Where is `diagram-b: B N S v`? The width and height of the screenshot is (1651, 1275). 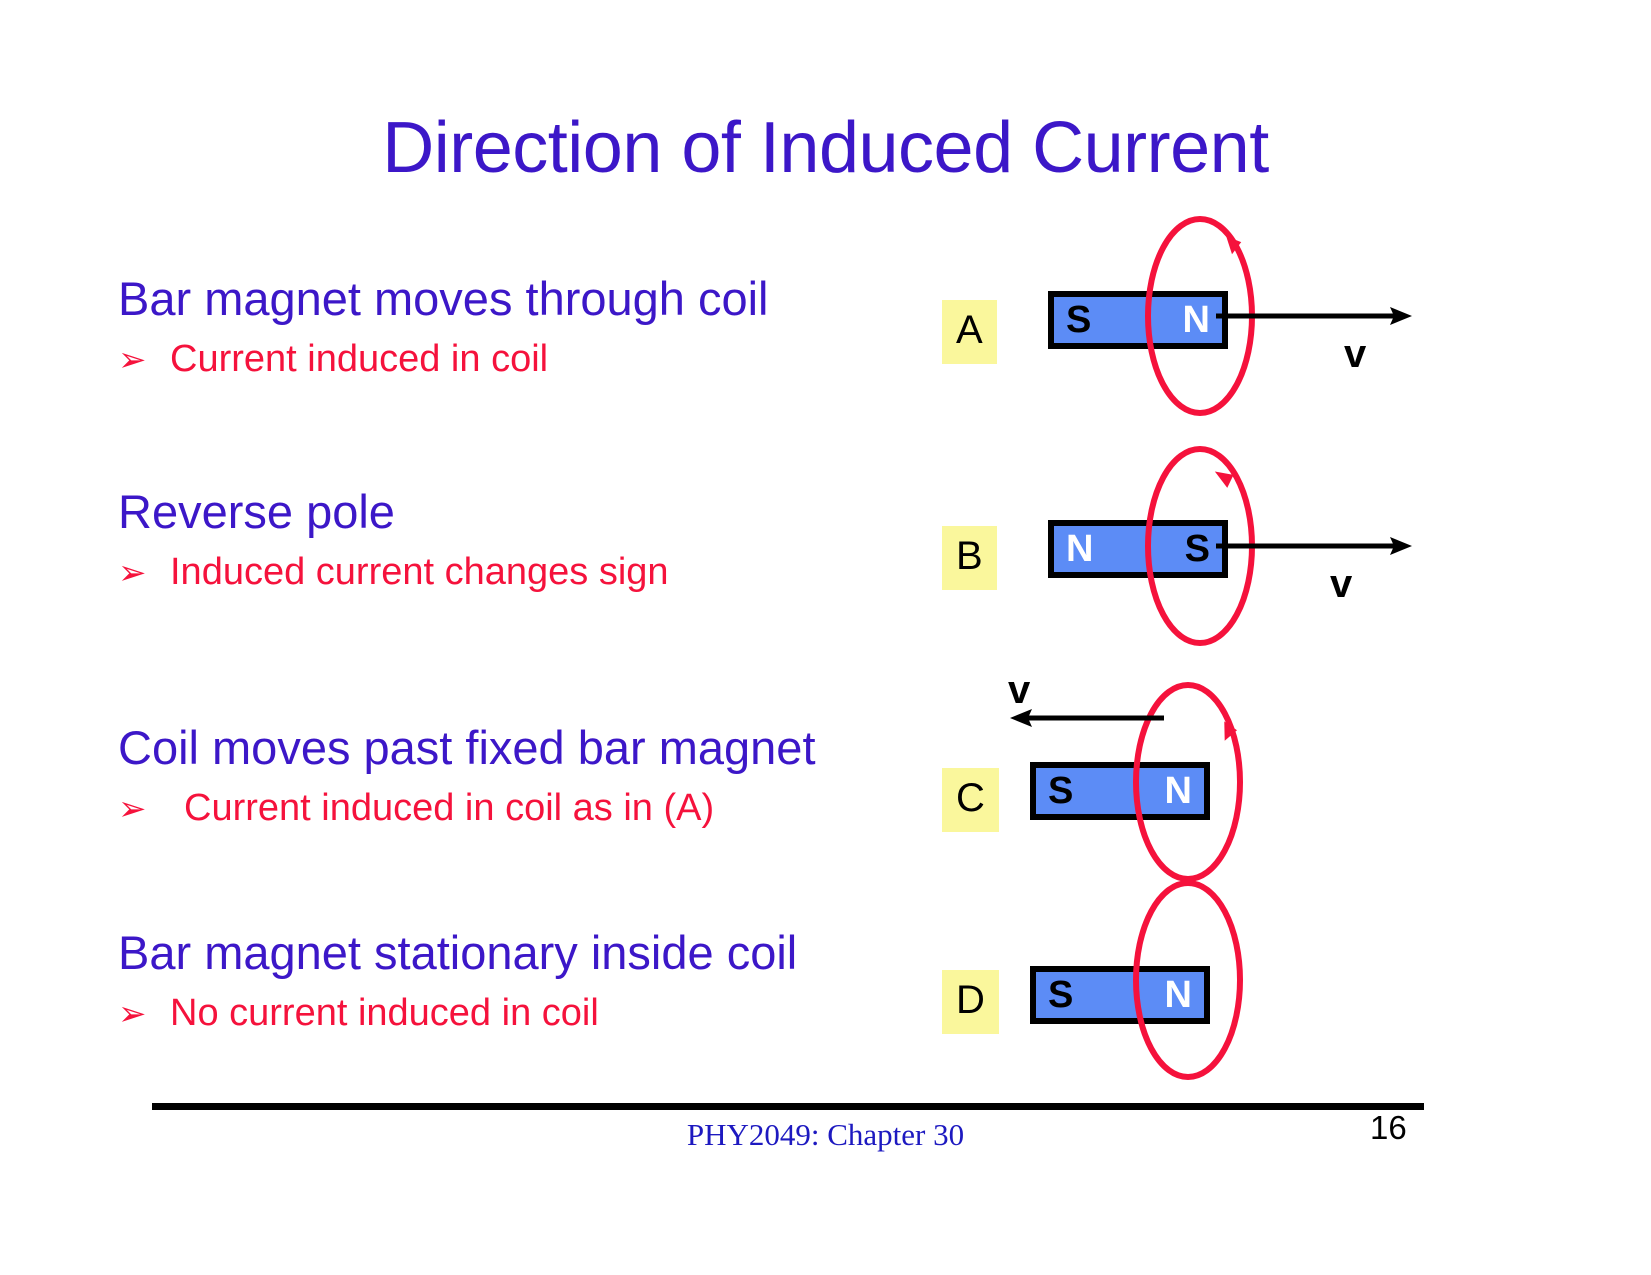 diagram-b: B N S v is located at coordinates (1210, 549).